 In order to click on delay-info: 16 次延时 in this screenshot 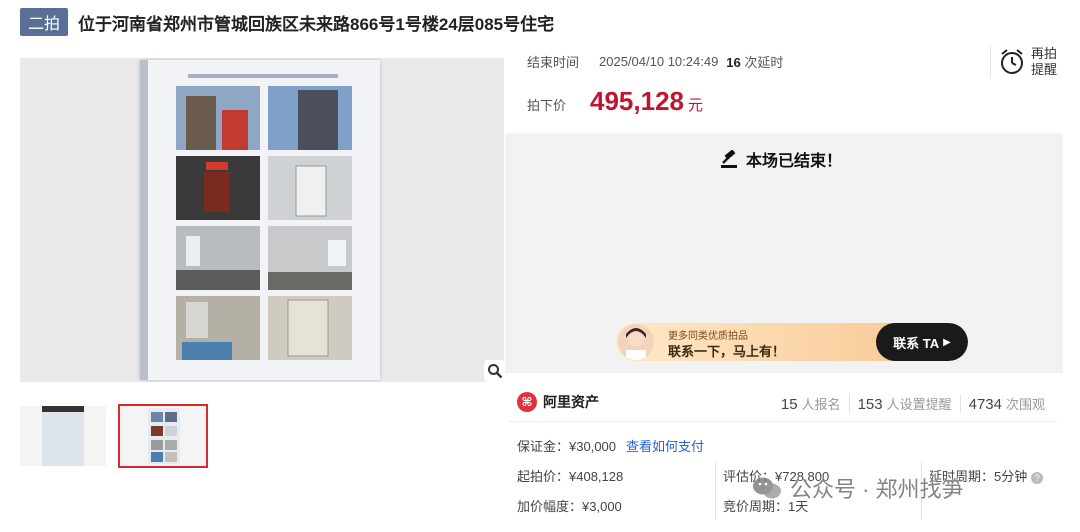, I will do `click(754, 61)`.